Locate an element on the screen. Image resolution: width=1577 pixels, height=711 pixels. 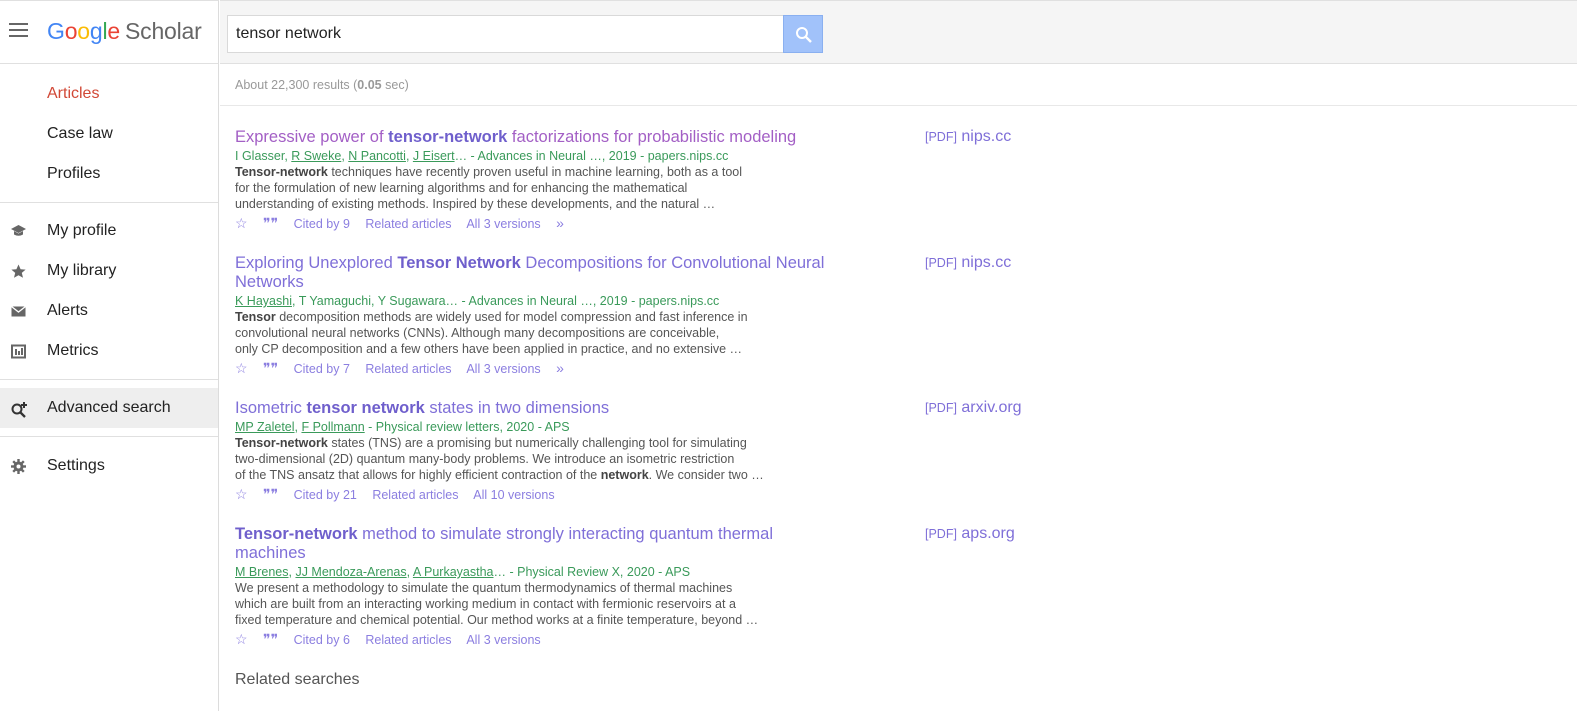
brand-bar: Google Scholar is located at coordinates (109, 32).